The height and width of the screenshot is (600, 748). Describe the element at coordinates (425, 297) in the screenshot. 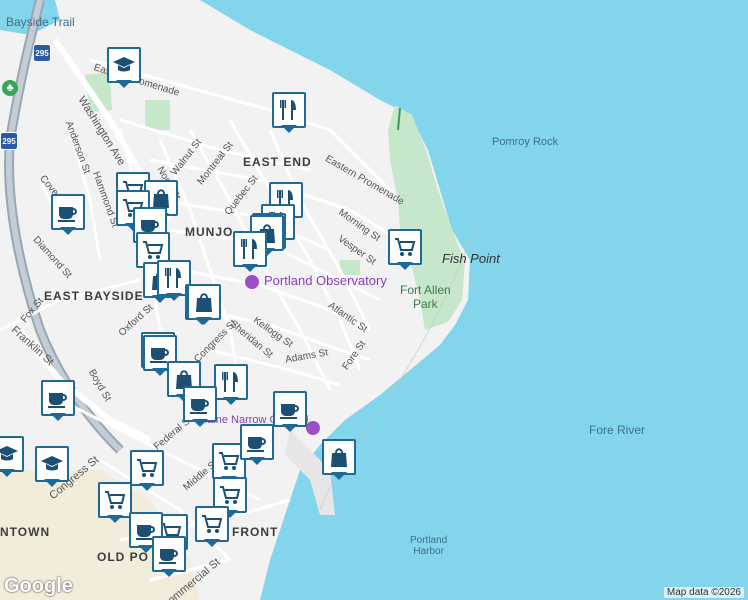

I see `fort-allen-park-label: Fort Allen Park` at that location.